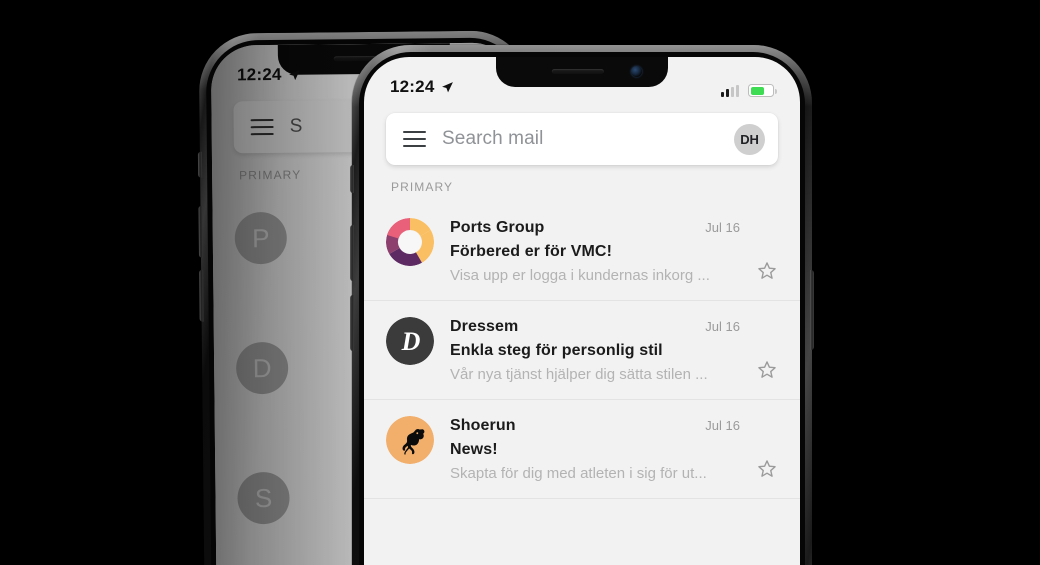 The height and width of the screenshot is (565, 1040). I want to click on back-phone-clock: 12:24, so click(259, 74).